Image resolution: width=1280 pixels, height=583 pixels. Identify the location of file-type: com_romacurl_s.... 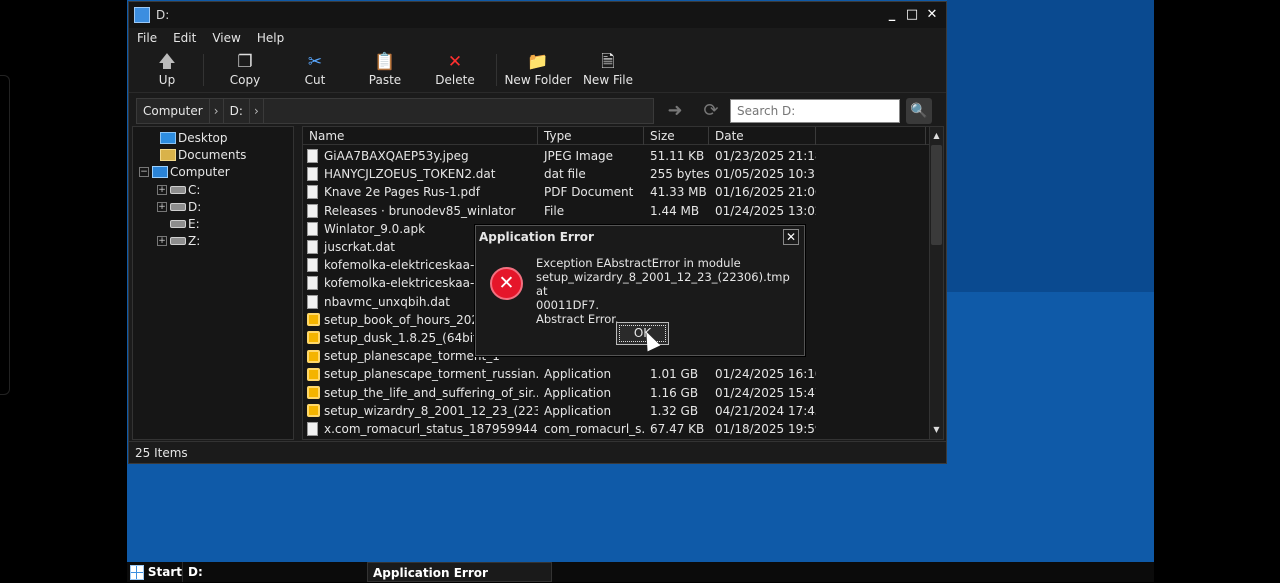
(594, 428).